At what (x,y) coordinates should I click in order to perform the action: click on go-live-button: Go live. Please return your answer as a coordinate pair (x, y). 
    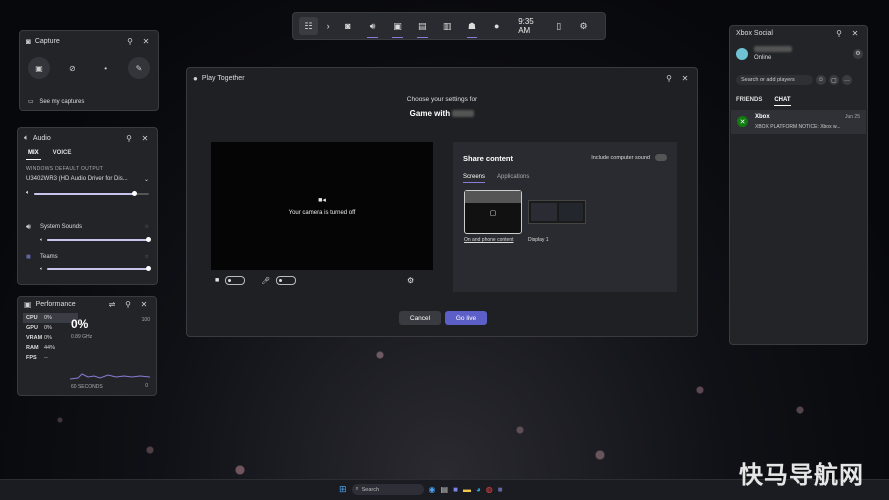
    Looking at the image, I should click on (466, 318).